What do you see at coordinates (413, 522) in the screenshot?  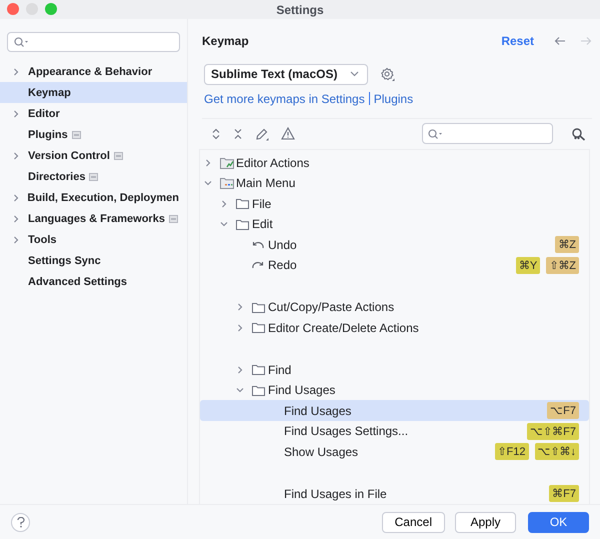 I see `dialog-button: Cancel` at bounding box center [413, 522].